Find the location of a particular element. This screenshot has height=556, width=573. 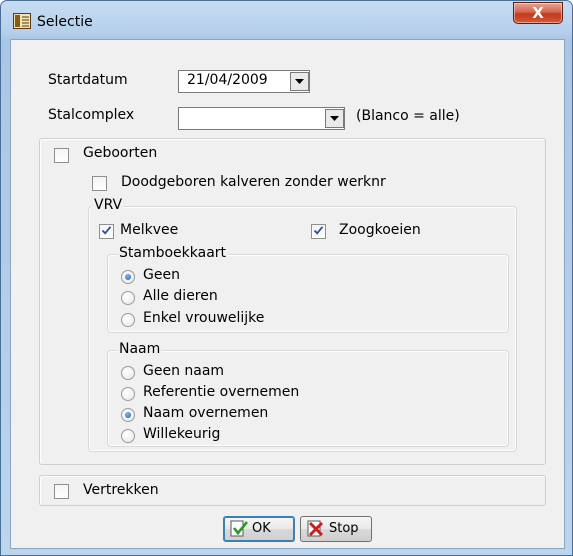

melkvee-label: Melkvee is located at coordinates (149, 230).